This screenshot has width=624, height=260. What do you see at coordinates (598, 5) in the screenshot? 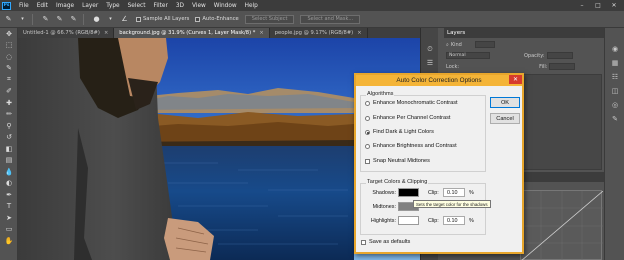
I see `maximize-icon: □` at bounding box center [598, 5].